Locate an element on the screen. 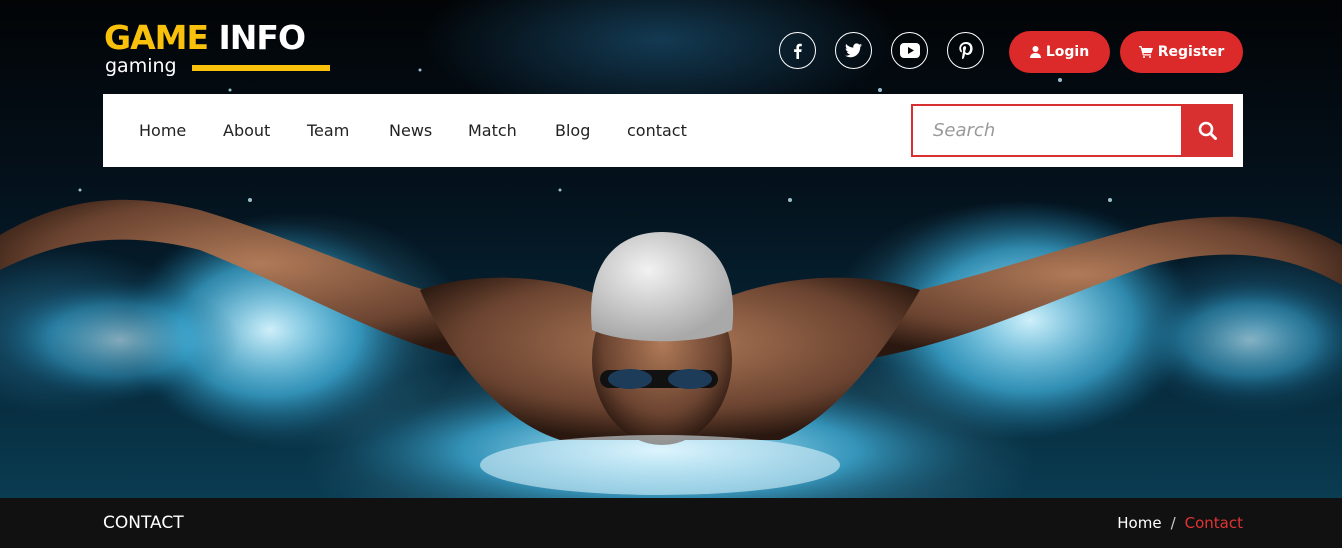 This screenshot has width=1342, height=548. nav-item-blog: Blog is located at coordinates (572, 130).